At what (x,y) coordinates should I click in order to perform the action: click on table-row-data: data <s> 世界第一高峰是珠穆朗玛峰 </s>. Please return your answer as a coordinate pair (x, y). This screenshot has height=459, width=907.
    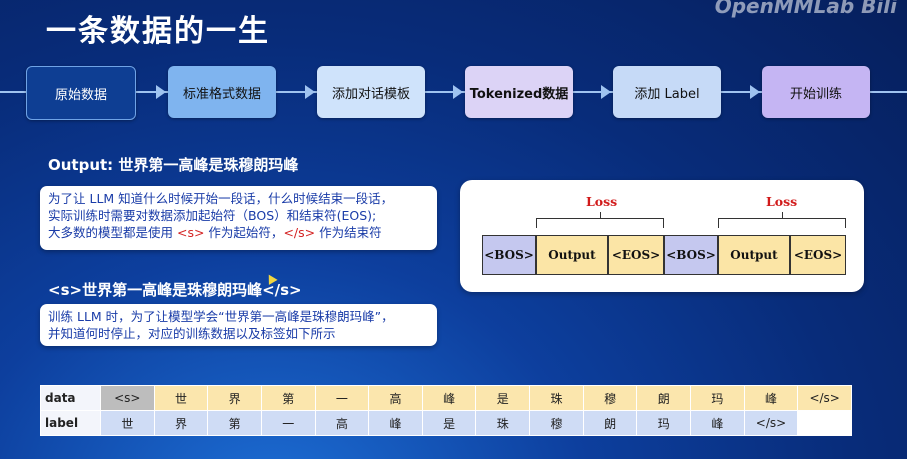
    Looking at the image, I should click on (446, 398).